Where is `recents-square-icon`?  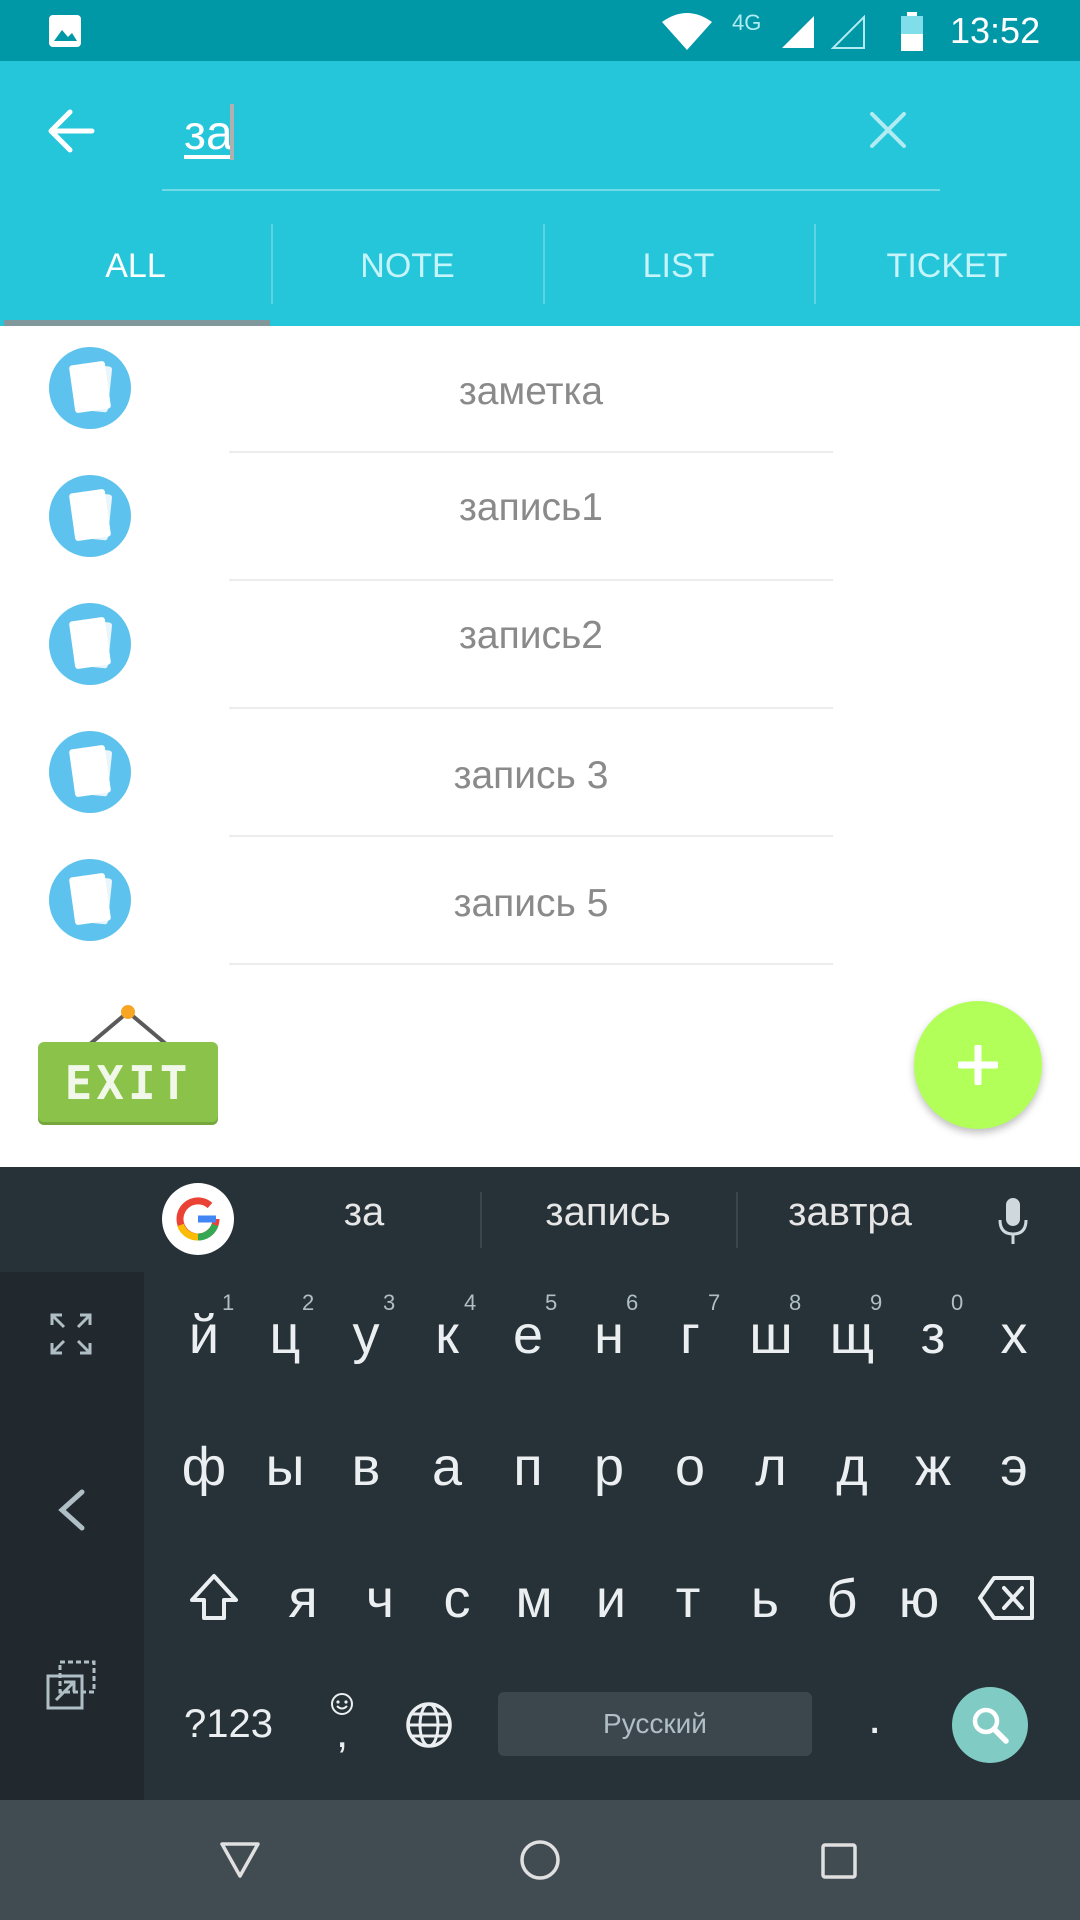
recents-square-icon is located at coordinates (839, 1861).